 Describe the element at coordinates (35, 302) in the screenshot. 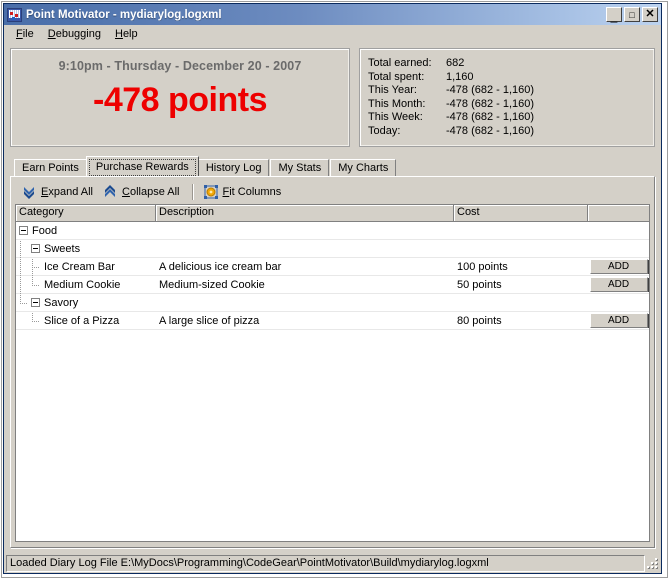

I see `expander-savory` at that location.